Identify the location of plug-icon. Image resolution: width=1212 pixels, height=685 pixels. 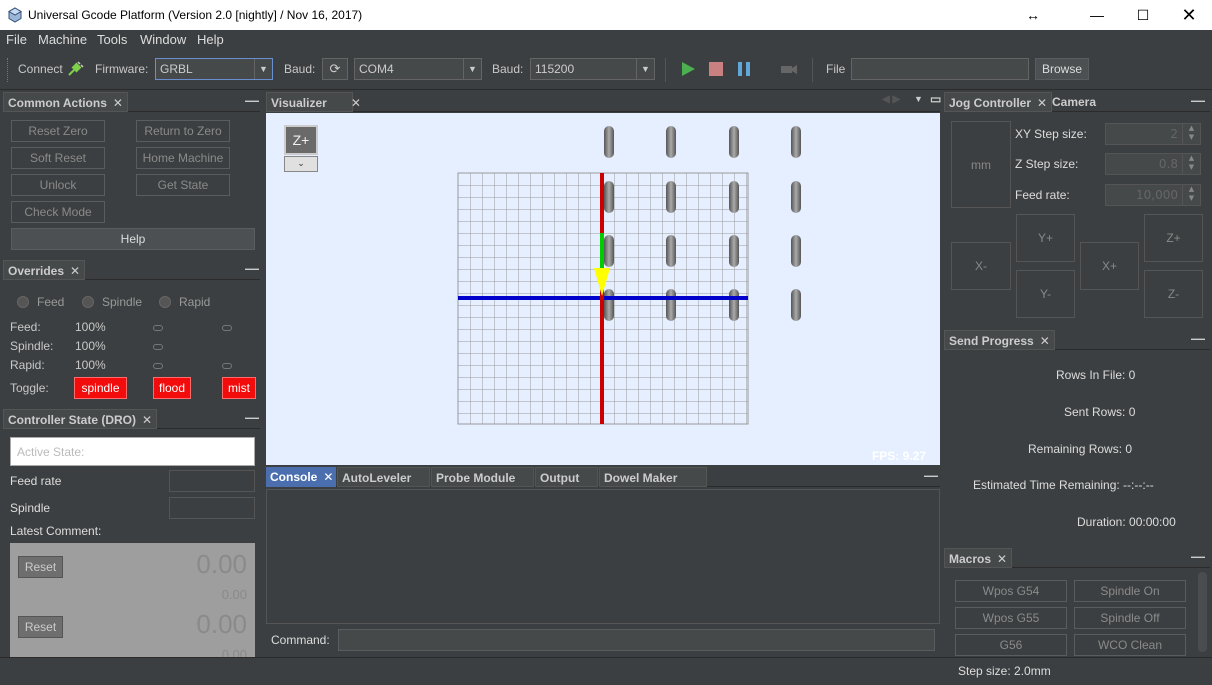
(75, 69).